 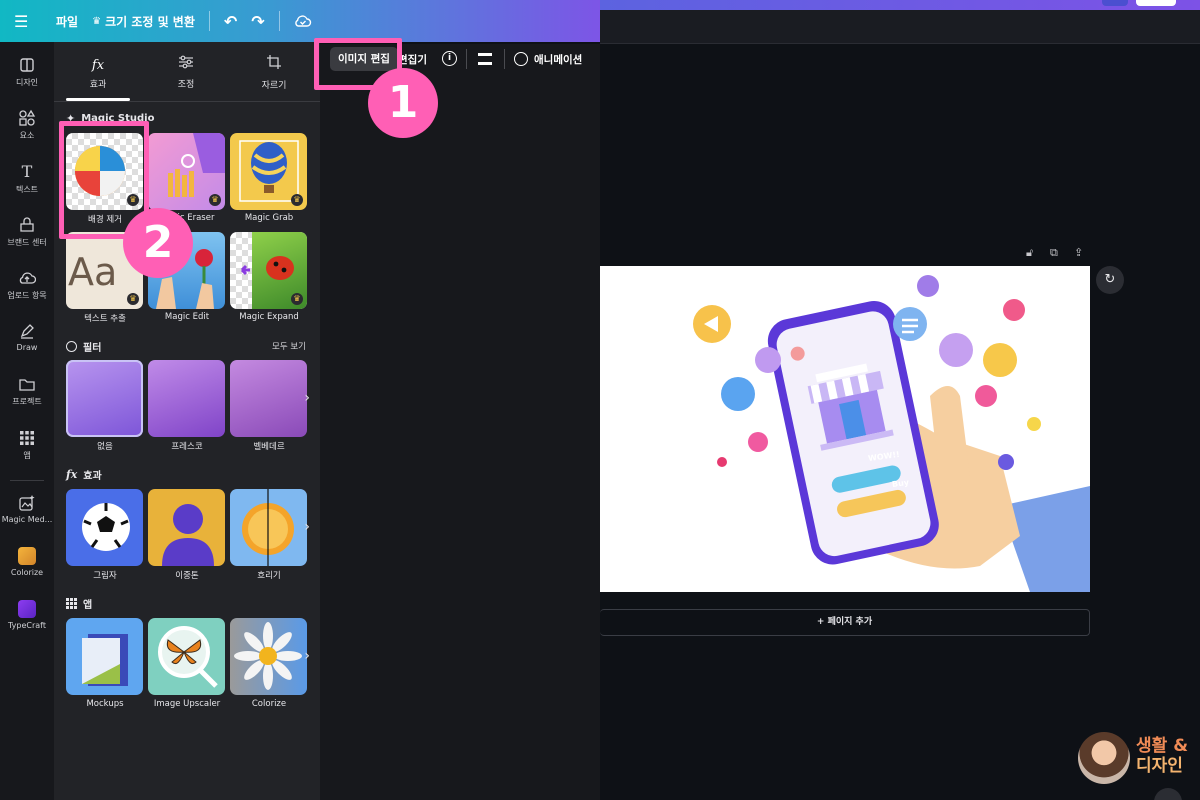 What do you see at coordinates (268, 171) in the screenshot?
I see `magic-grab-tile: ♛` at bounding box center [268, 171].